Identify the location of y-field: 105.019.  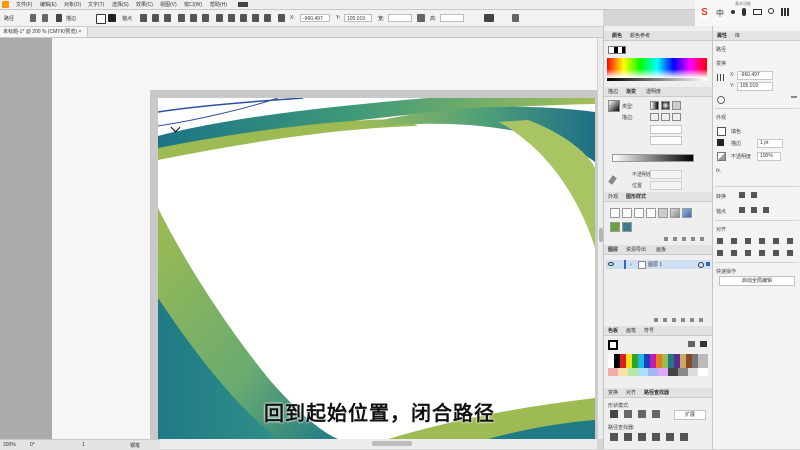
(358, 18).